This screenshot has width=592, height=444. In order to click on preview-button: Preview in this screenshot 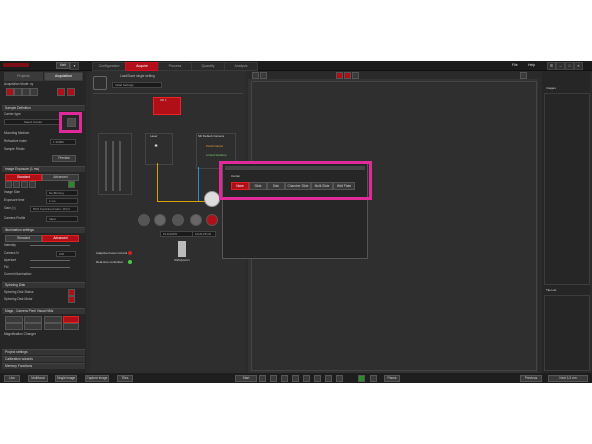, I will do `click(64, 158)`.